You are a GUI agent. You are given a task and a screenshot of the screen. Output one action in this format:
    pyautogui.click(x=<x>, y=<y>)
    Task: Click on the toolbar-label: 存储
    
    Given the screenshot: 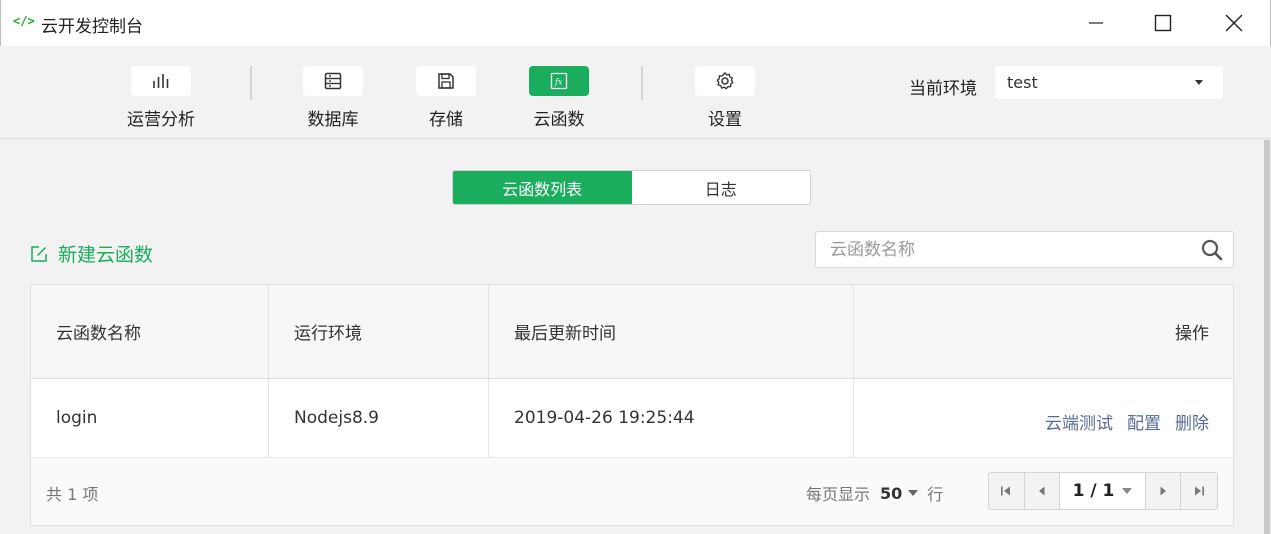 What is the action you would take?
    pyautogui.click(x=446, y=120)
    